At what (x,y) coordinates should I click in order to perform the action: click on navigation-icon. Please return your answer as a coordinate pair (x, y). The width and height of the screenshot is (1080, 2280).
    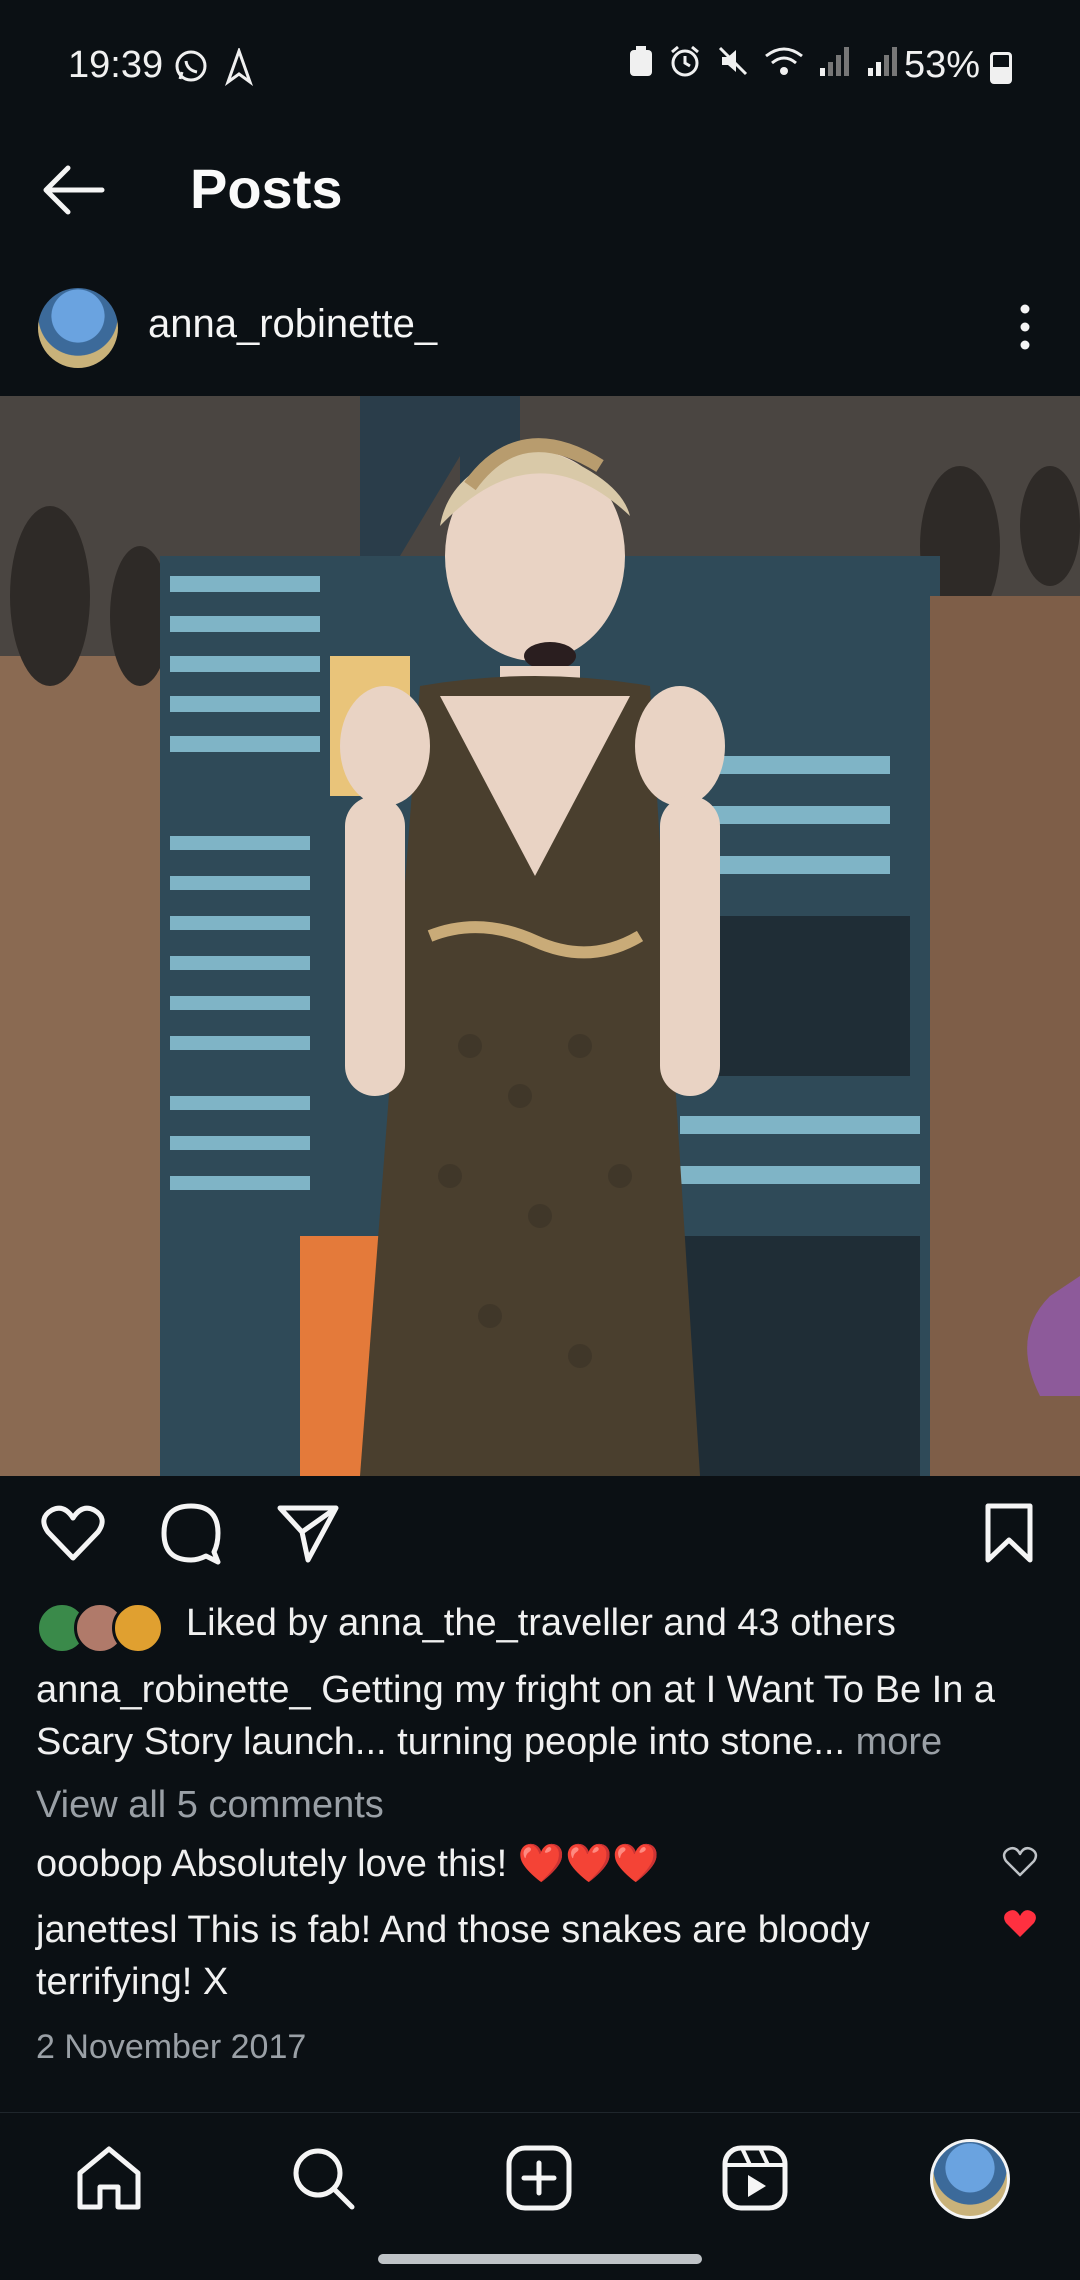
    Looking at the image, I should click on (239, 67).